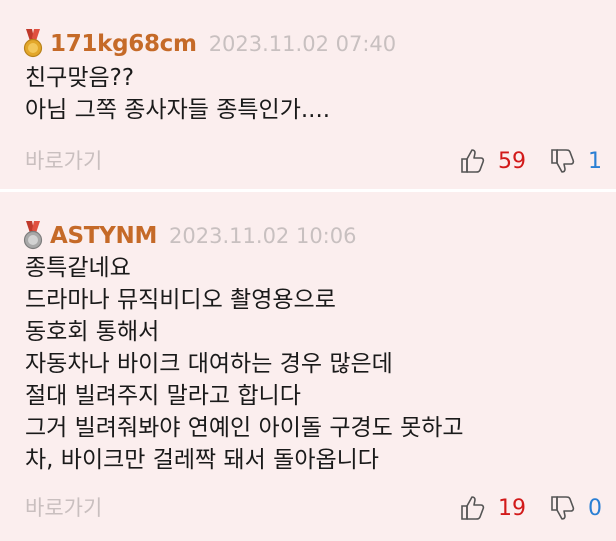 Image resolution: width=616 pixels, height=541 pixels. Describe the element at coordinates (123, 44) in the screenshot. I see `comment-nickname: 171kg68cm` at that location.